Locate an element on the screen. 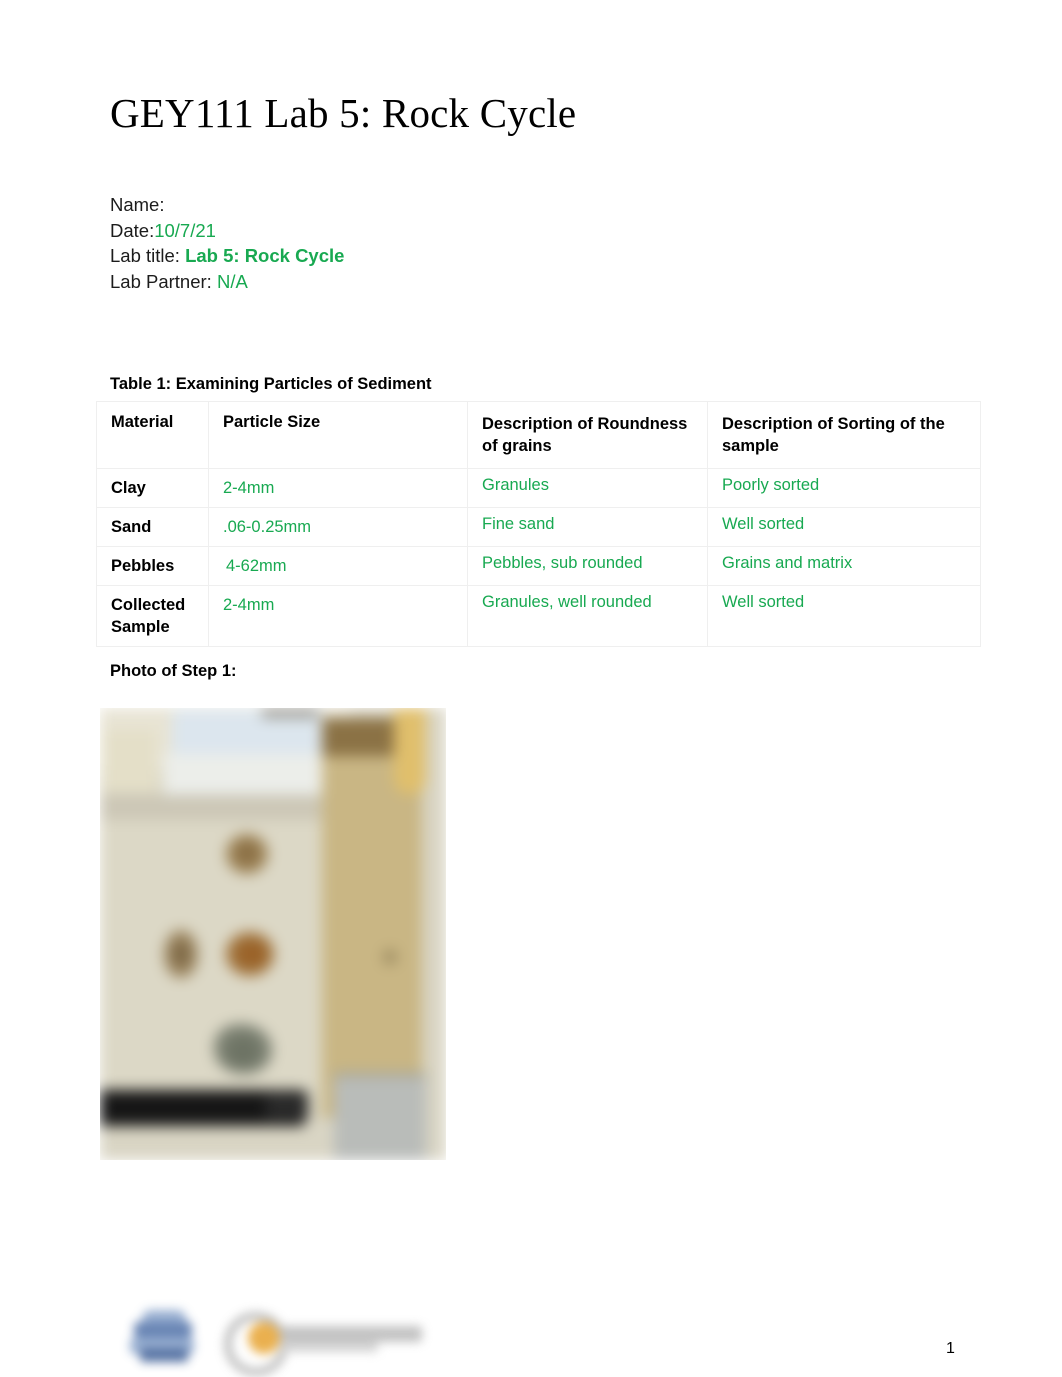 Image resolution: width=1062 pixels, height=1377 pixels. lab-partner-label: Lab Partner: is located at coordinates (163, 281).